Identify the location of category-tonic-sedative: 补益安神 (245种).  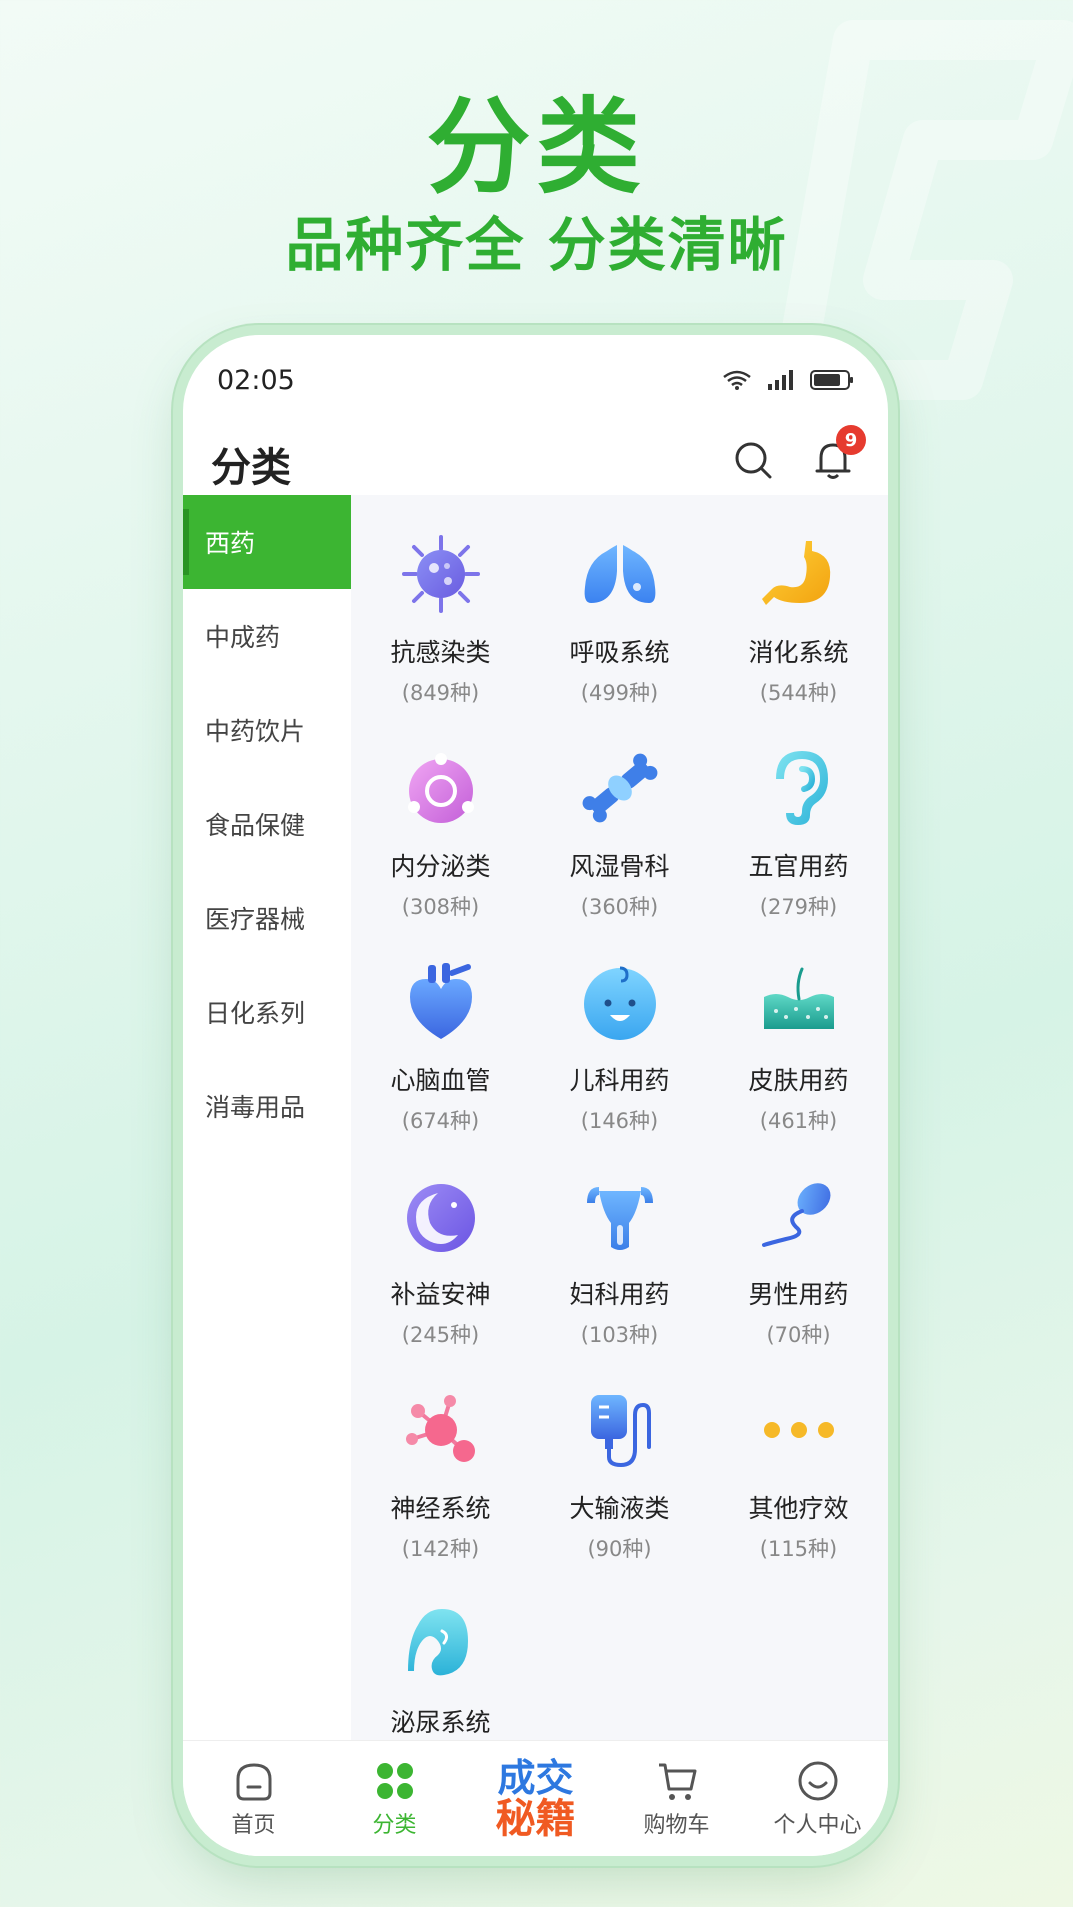
(440, 1262).